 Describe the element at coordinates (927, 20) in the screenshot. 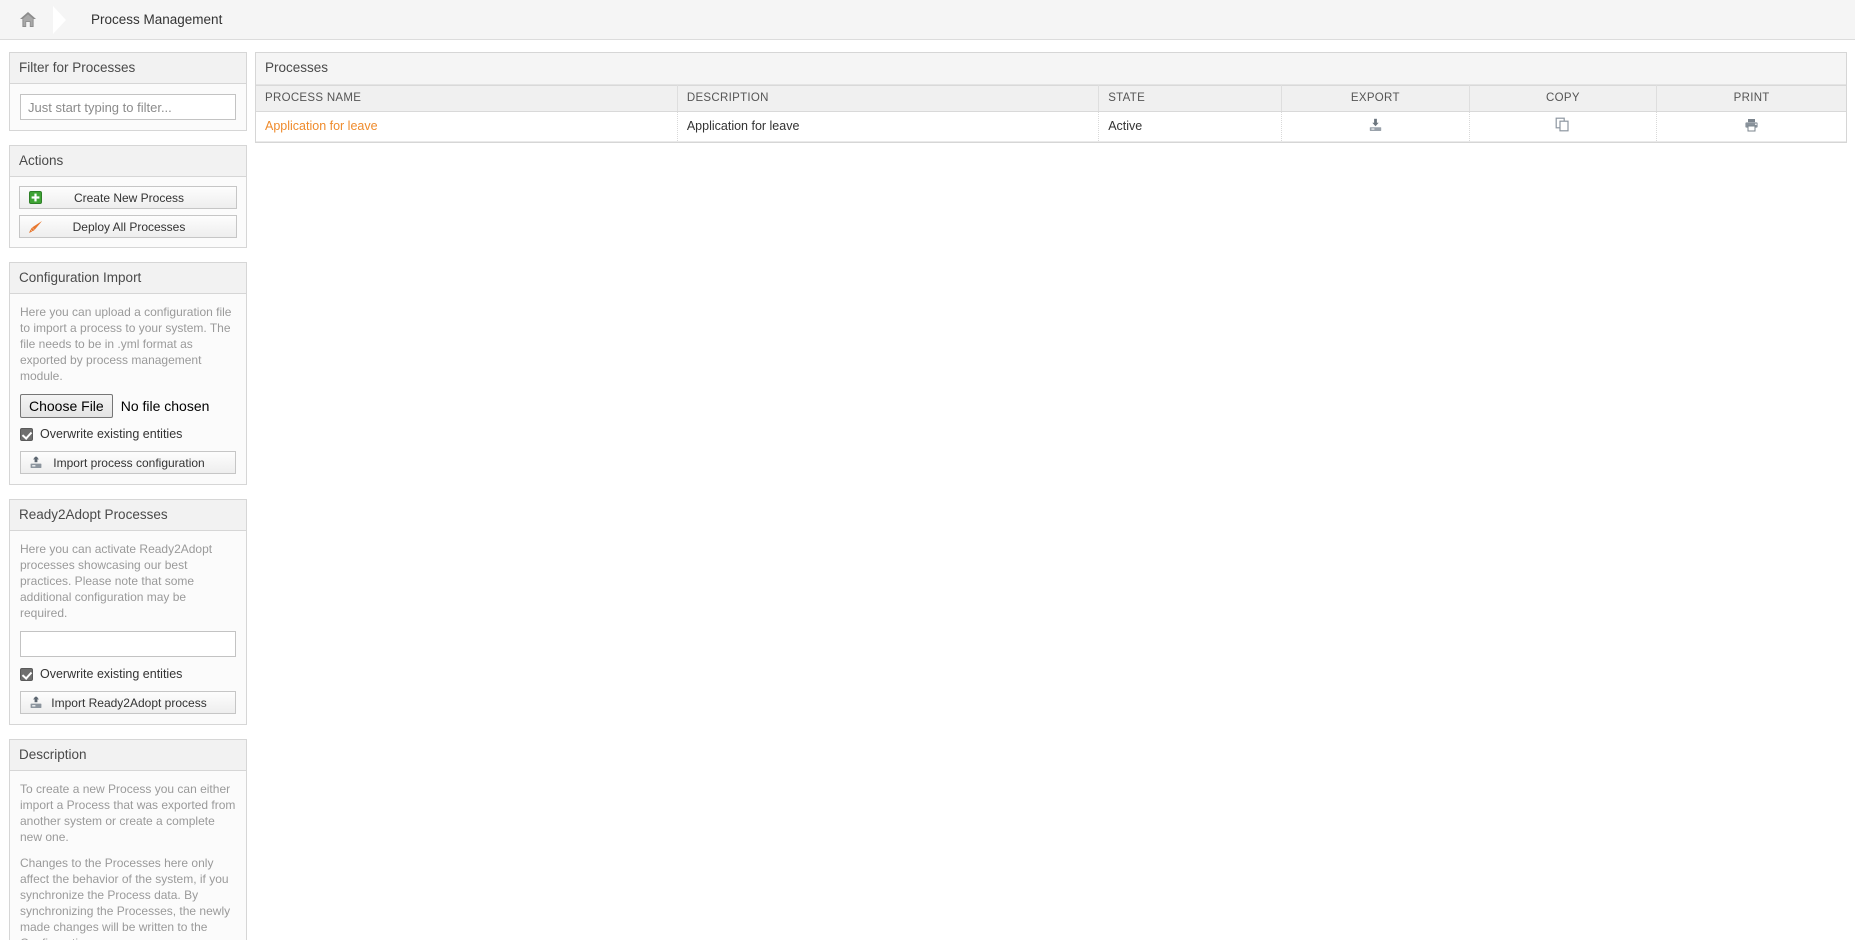

I see `breadcrumb: Process Management` at that location.